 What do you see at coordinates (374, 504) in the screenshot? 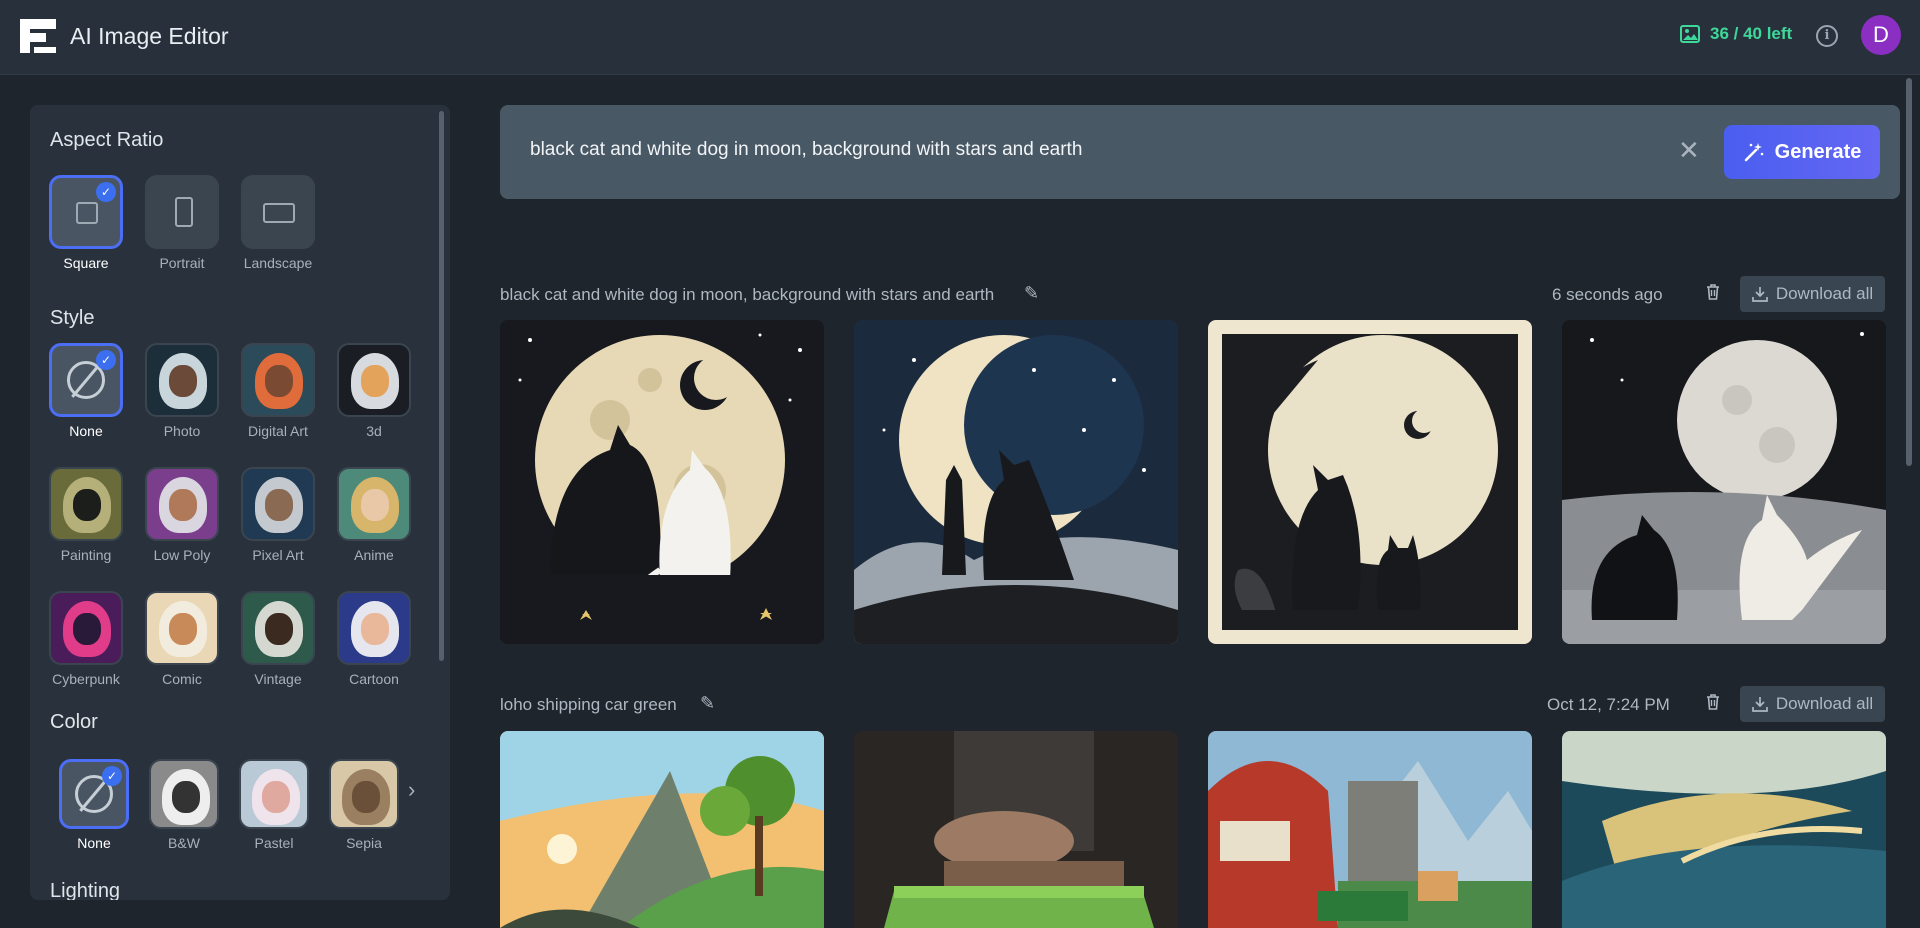
I see `anime-thumbnail` at bounding box center [374, 504].